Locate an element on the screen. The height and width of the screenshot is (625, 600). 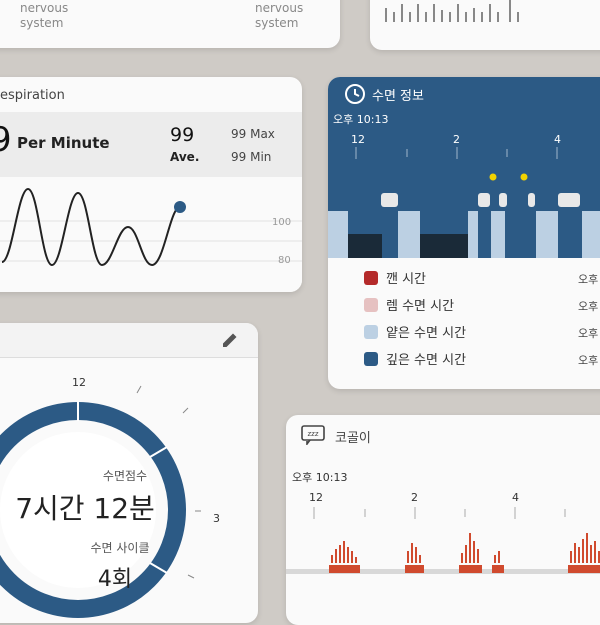
respiration-axis-upper: 100 is located at coordinates (282, 222).